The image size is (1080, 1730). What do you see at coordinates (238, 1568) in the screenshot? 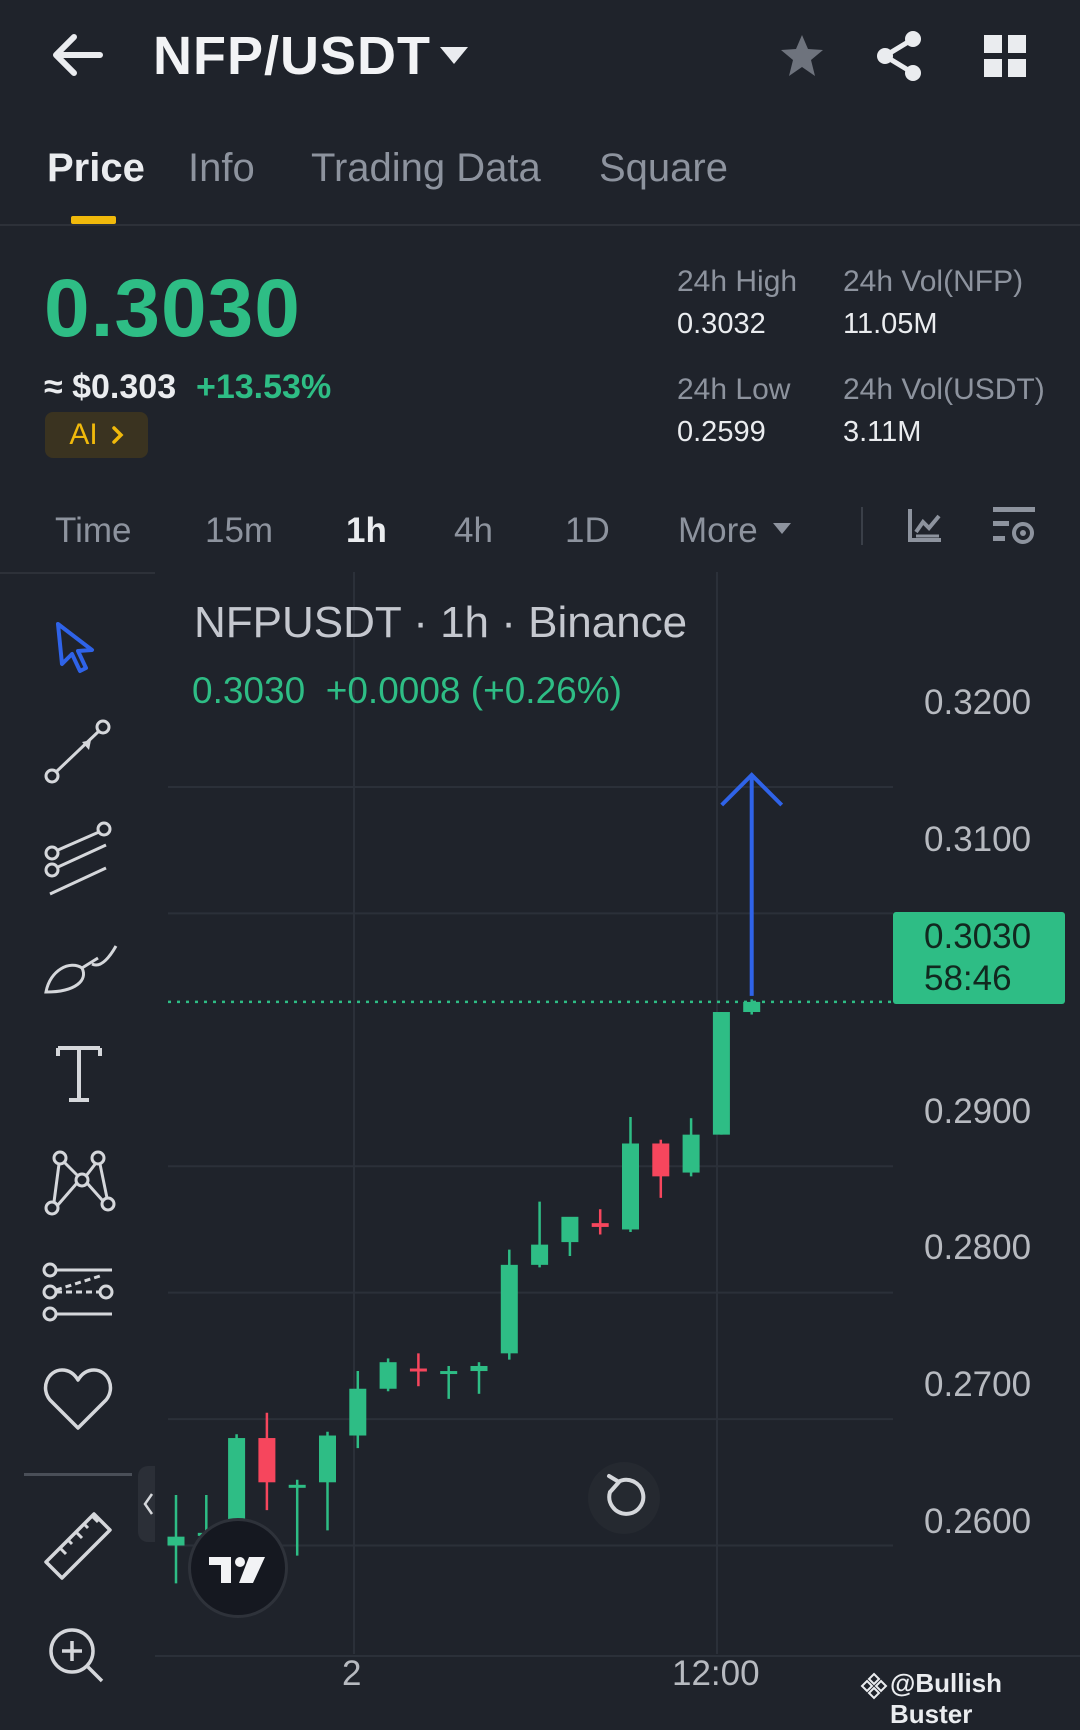
I see `tradingview-logo-icon` at bounding box center [238, 1568].